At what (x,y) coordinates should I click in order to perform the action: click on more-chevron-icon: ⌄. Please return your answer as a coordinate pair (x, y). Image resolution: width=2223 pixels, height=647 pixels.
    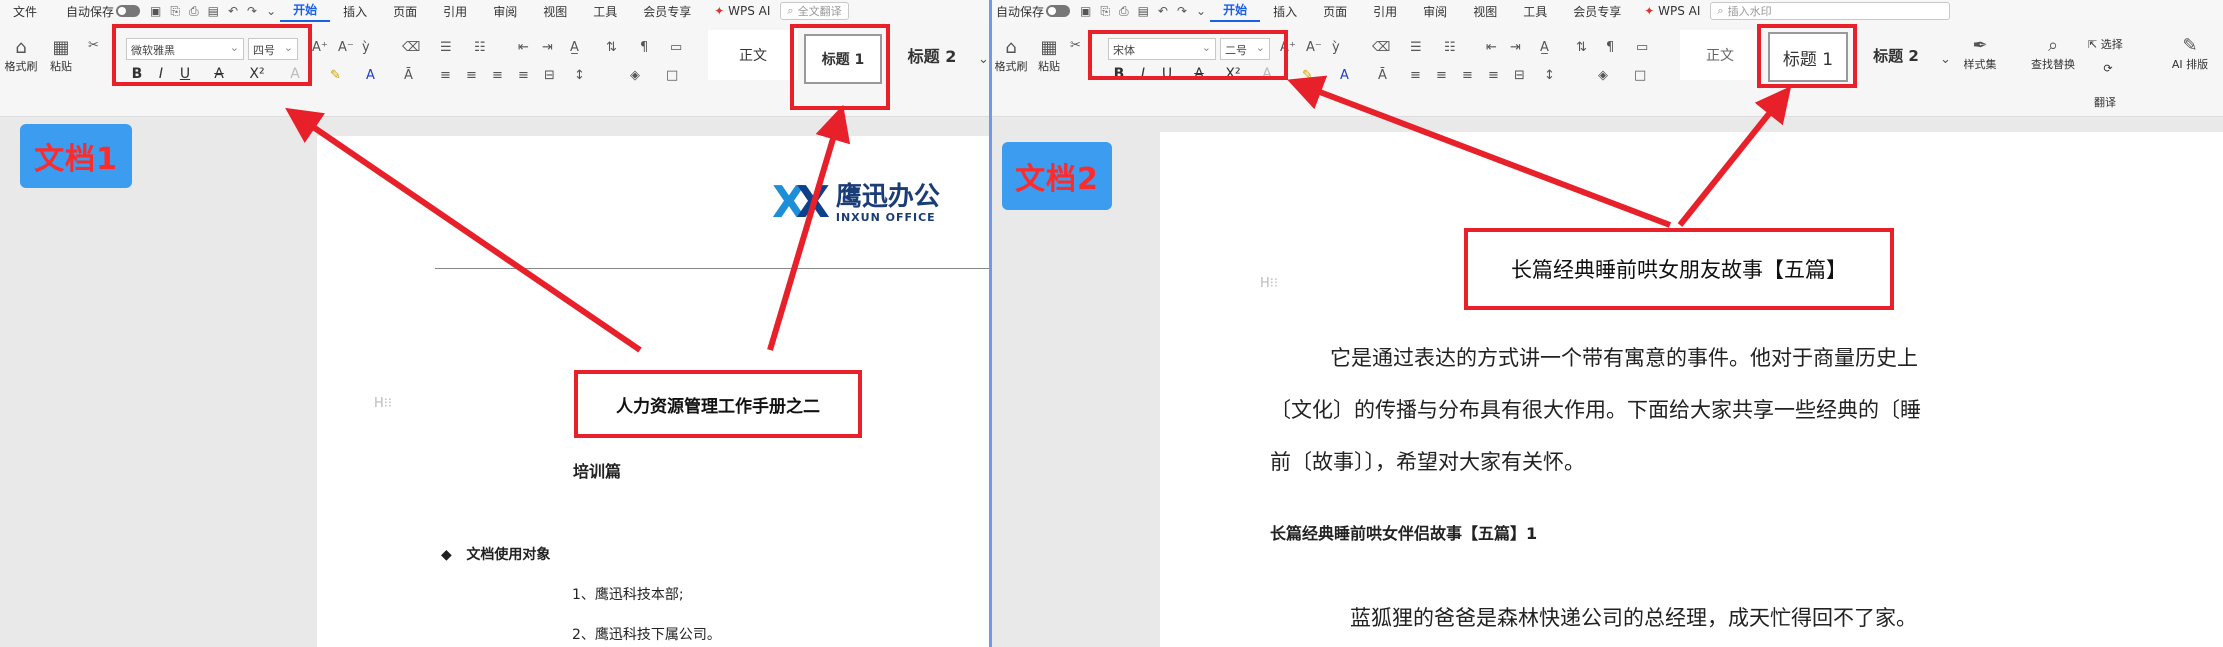
    Looking at the image, I should click on (271, 11).